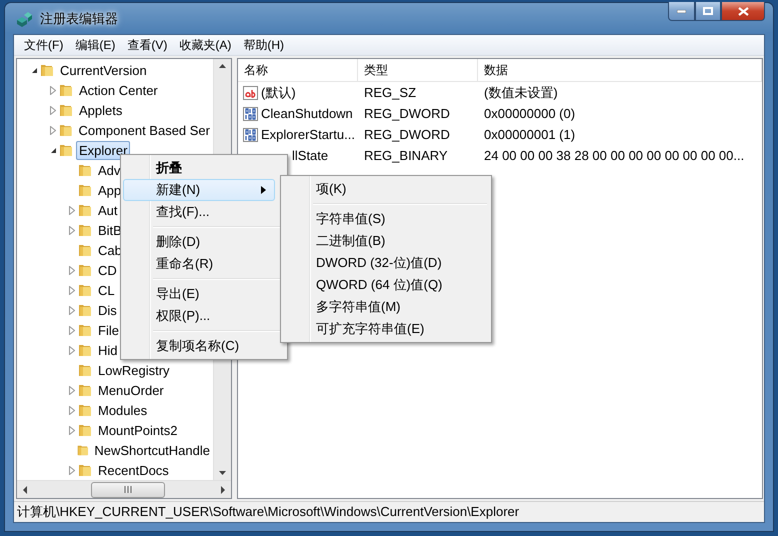 This screenshot has height=536, width=778. What do you see at coordinates (310, 155) in the screenshot?
I see `value-name: llState` at bounding box center [310, 155].